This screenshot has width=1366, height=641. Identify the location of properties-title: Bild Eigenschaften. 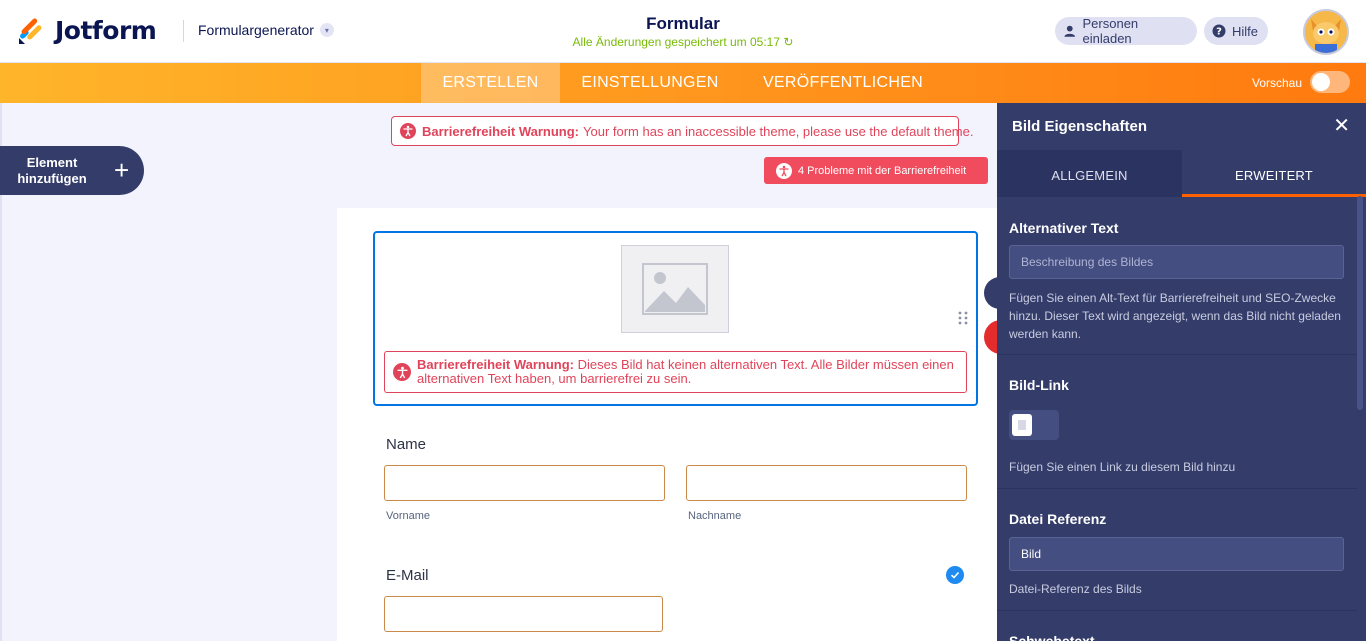
(1080, 126).